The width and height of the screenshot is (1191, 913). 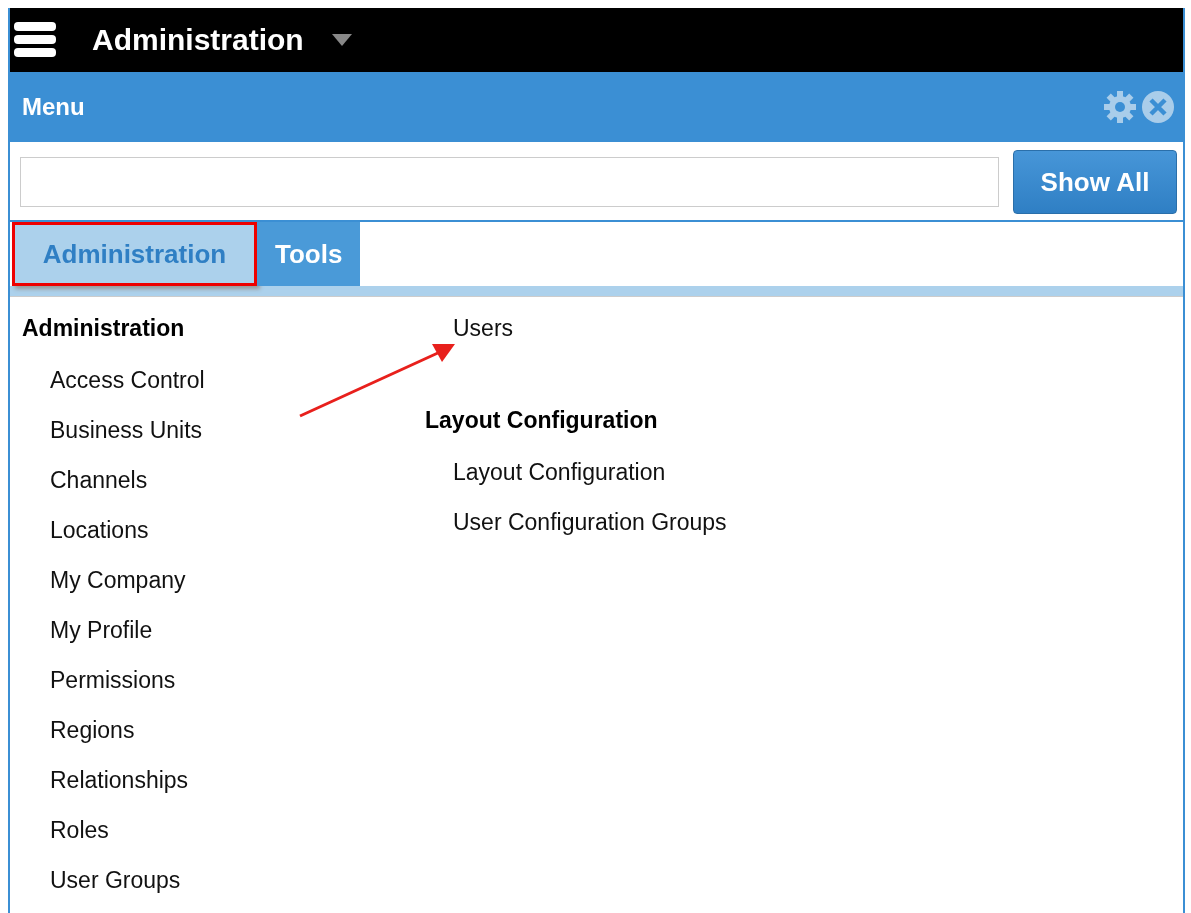 I want to click on menu-item: My Profile, so click(x=223, y=638).